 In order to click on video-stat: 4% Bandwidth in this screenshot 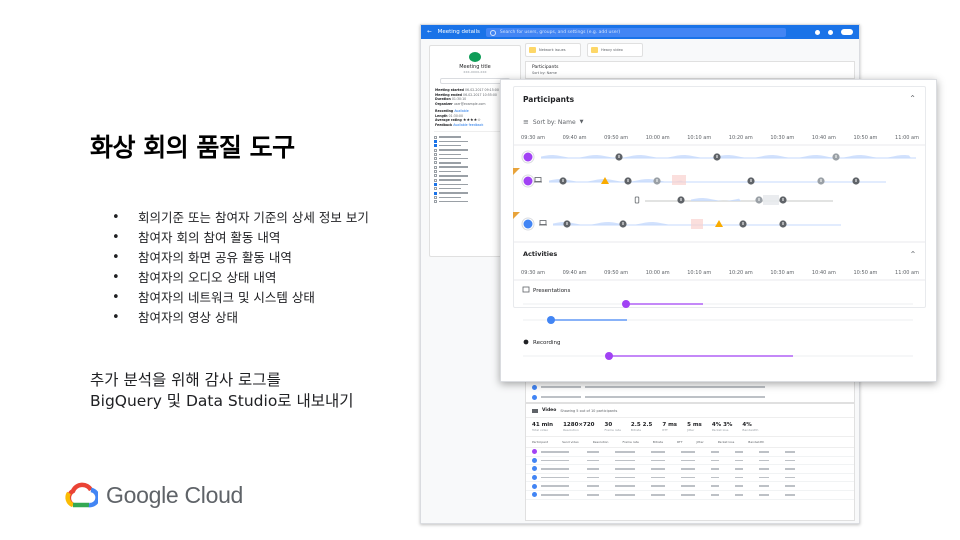, I will do `click(750, 427)`.